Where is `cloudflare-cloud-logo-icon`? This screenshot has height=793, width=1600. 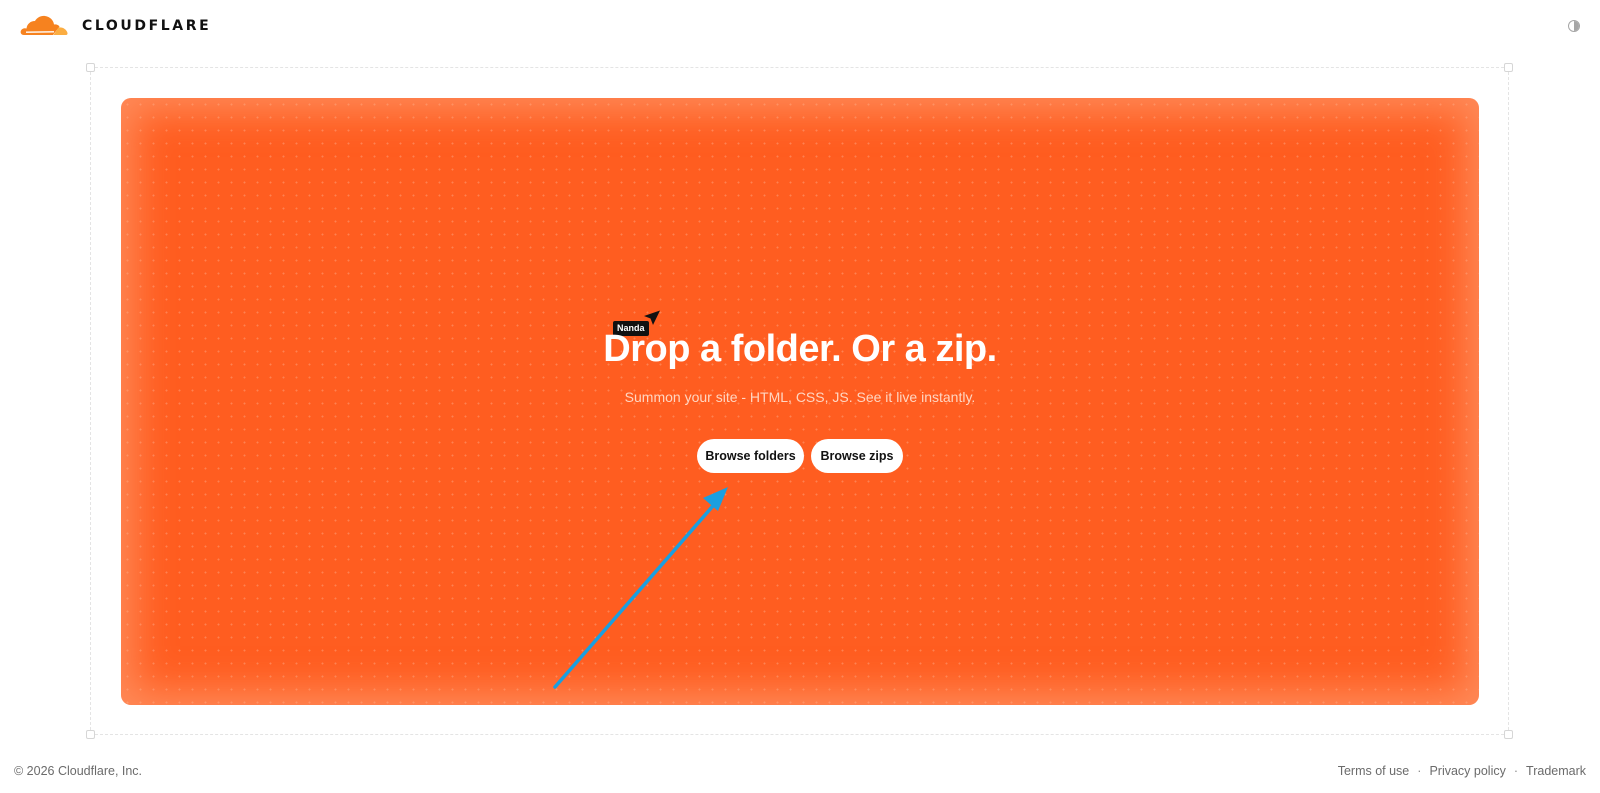
cloudflare-cloud-logo-icon is located at coordinates (44, 25).